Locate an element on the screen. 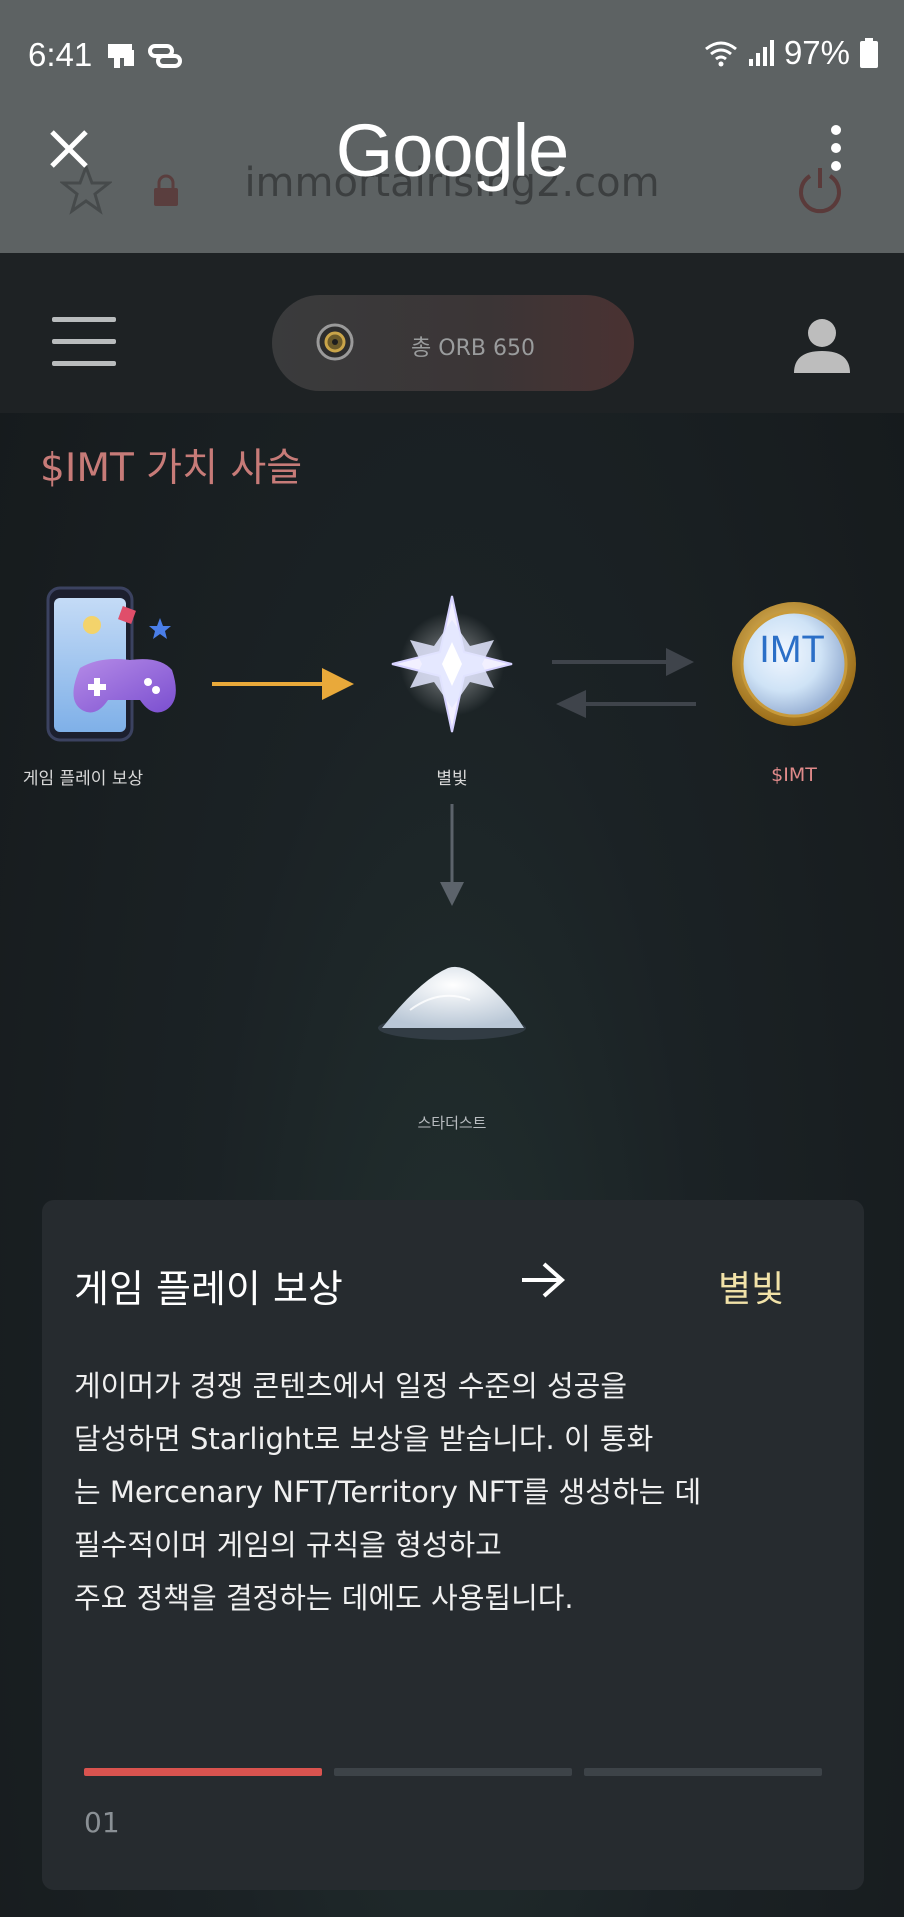  card-source-title: 게임 플레이 보상 is located at coordinates (208, 1289).